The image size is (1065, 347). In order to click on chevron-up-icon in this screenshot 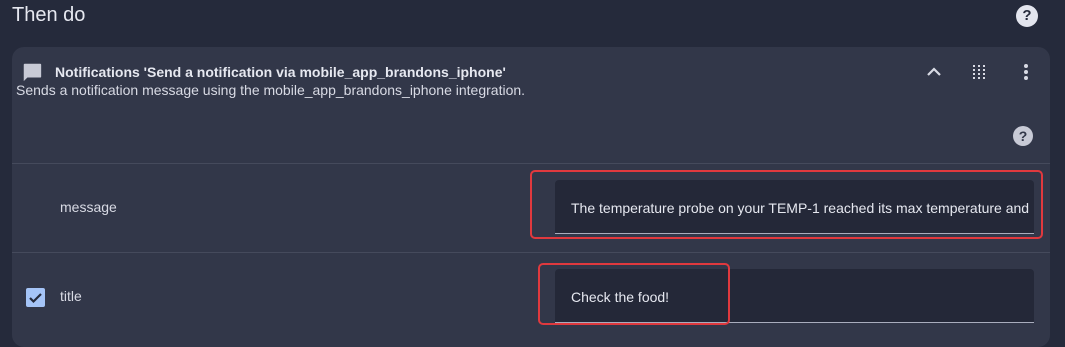, I will do `click(934, 72)`.